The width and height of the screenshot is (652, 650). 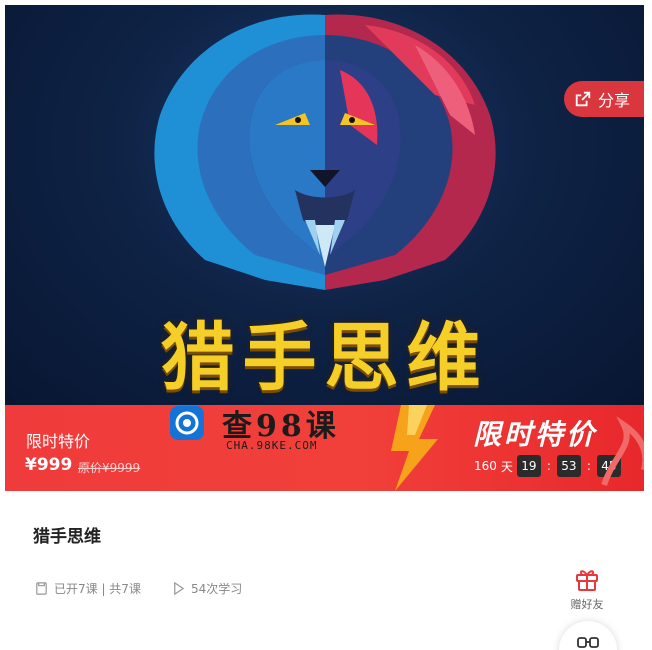 What do you see at coordinates (272, 445) in the screenshot?
I see `watermark-subtitle: CHA.98KE.COM` at bounding box center [272, 445].